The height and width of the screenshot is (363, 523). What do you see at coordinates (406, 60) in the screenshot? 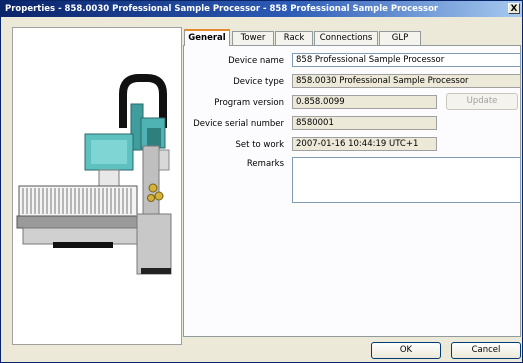
I see `device-name-field: 858 Professional Sample Processor` at bounding box center [406, 60].